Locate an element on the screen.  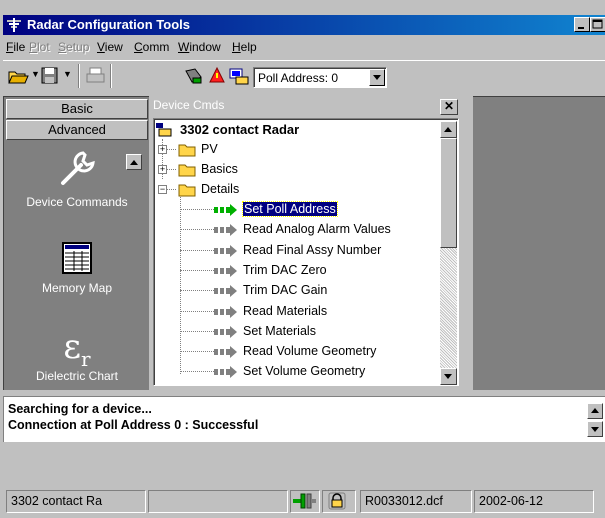
maximize-button is located at coordinates (597, 24).